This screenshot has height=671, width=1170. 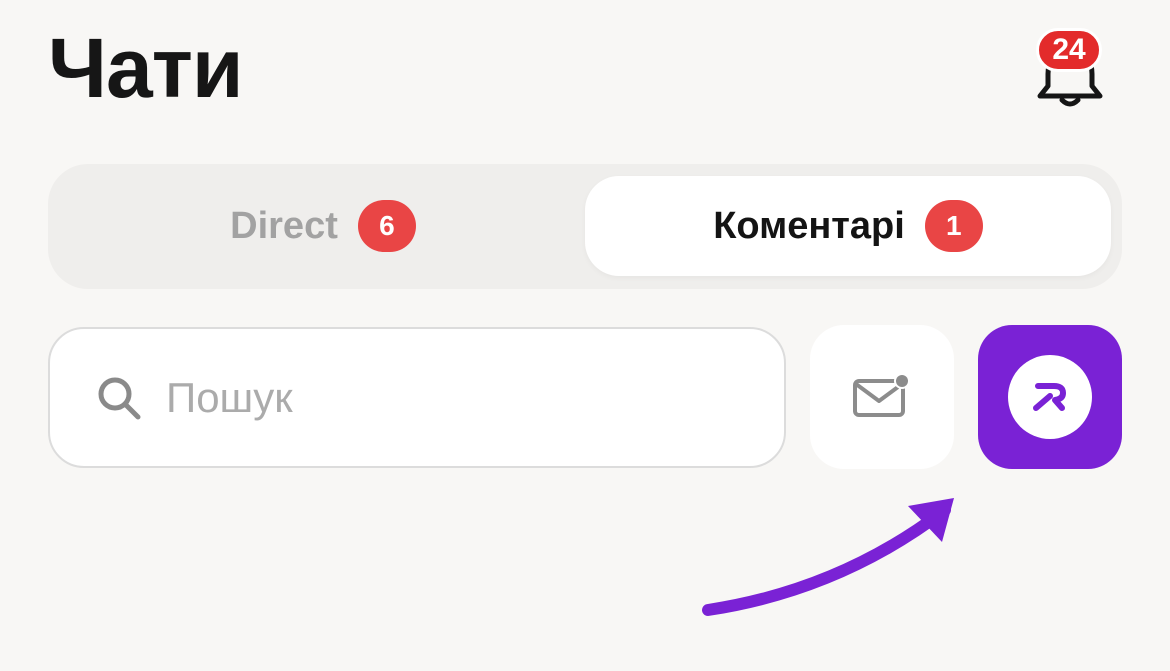 I want to click on brand-app-button, so click(x=1050, y=397).